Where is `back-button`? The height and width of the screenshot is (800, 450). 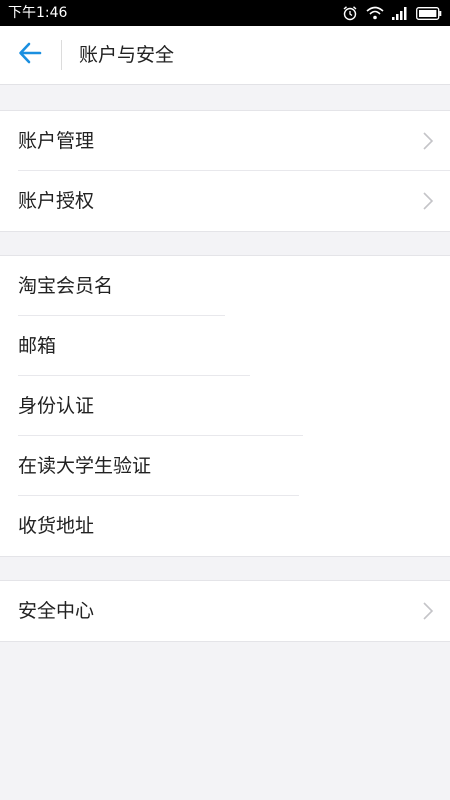 back-button is located at coordinates (30, 55).